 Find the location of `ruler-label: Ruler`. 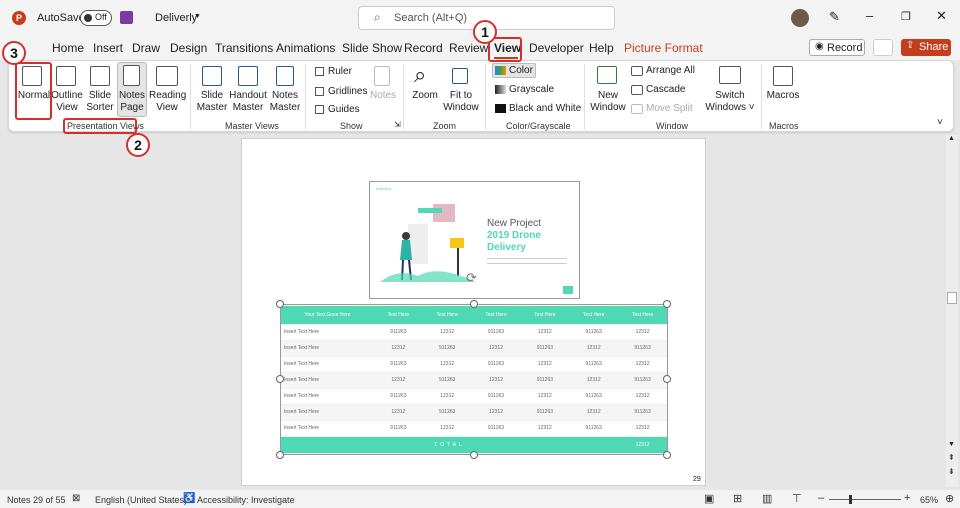

ruler-label: Ruler is located at coordinates (340, 71).